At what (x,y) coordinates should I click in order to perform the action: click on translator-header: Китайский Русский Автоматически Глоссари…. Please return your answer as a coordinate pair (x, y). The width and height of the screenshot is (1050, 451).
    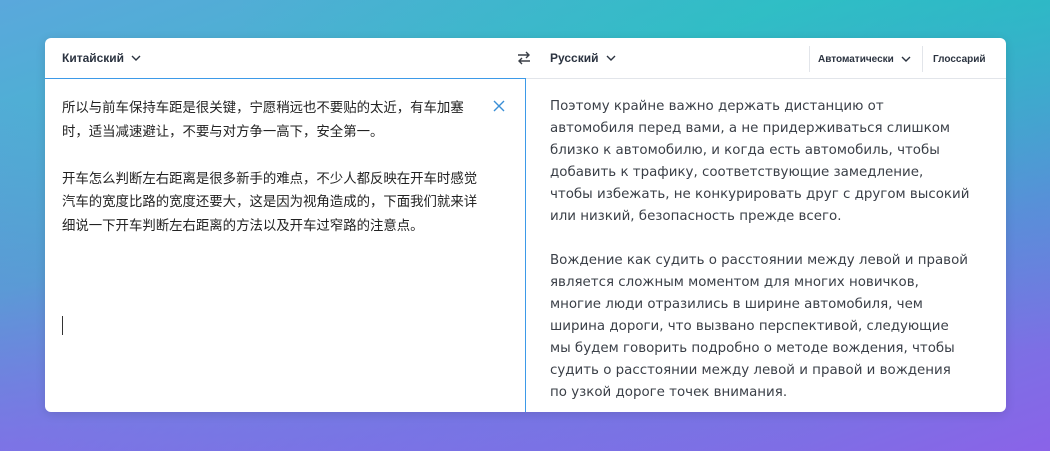
    Looking at the image, I should click on (525, 58).